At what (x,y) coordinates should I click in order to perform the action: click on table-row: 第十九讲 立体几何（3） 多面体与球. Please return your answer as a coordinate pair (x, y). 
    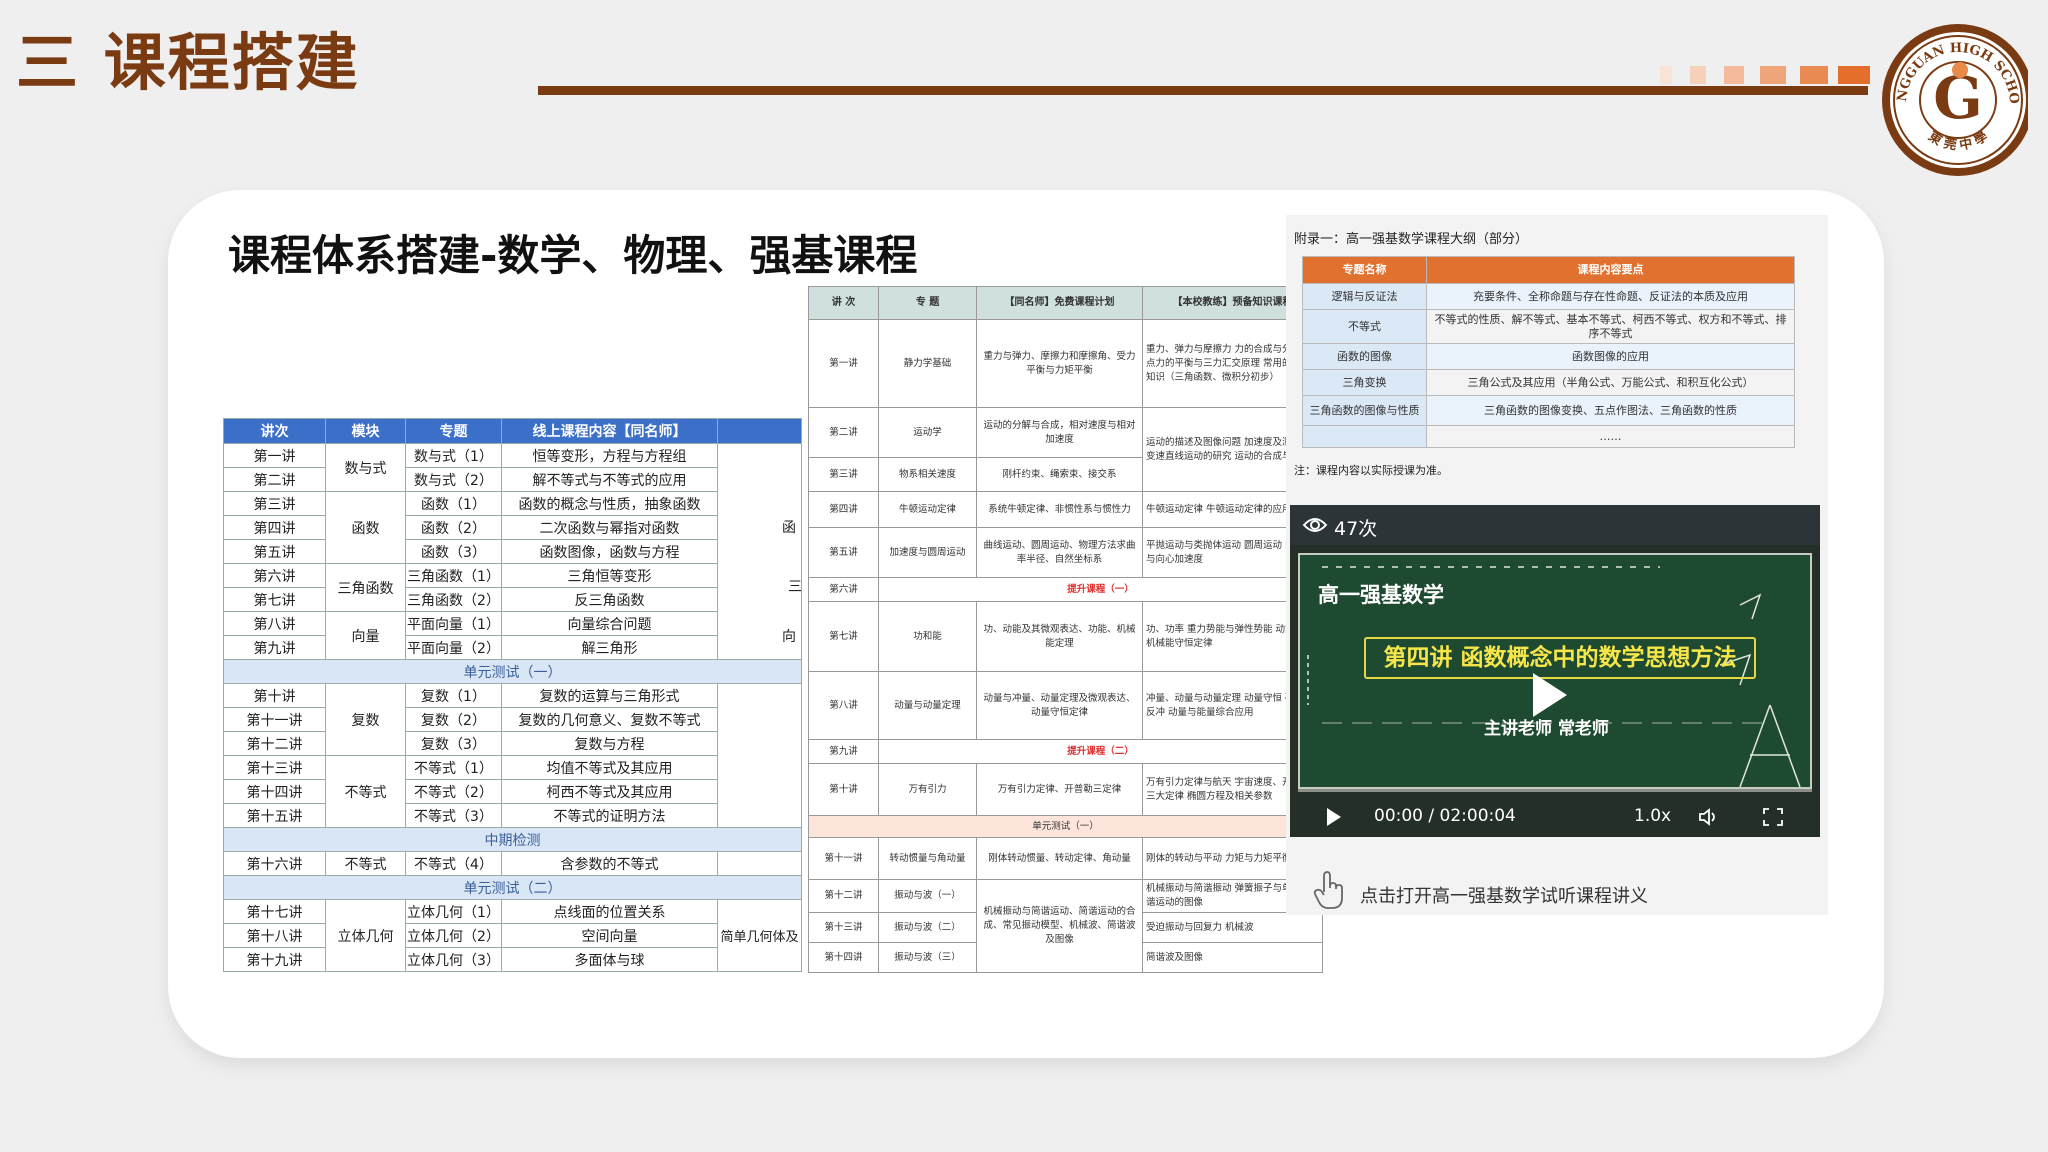
    Looking at the image, I should click on (512, 959).